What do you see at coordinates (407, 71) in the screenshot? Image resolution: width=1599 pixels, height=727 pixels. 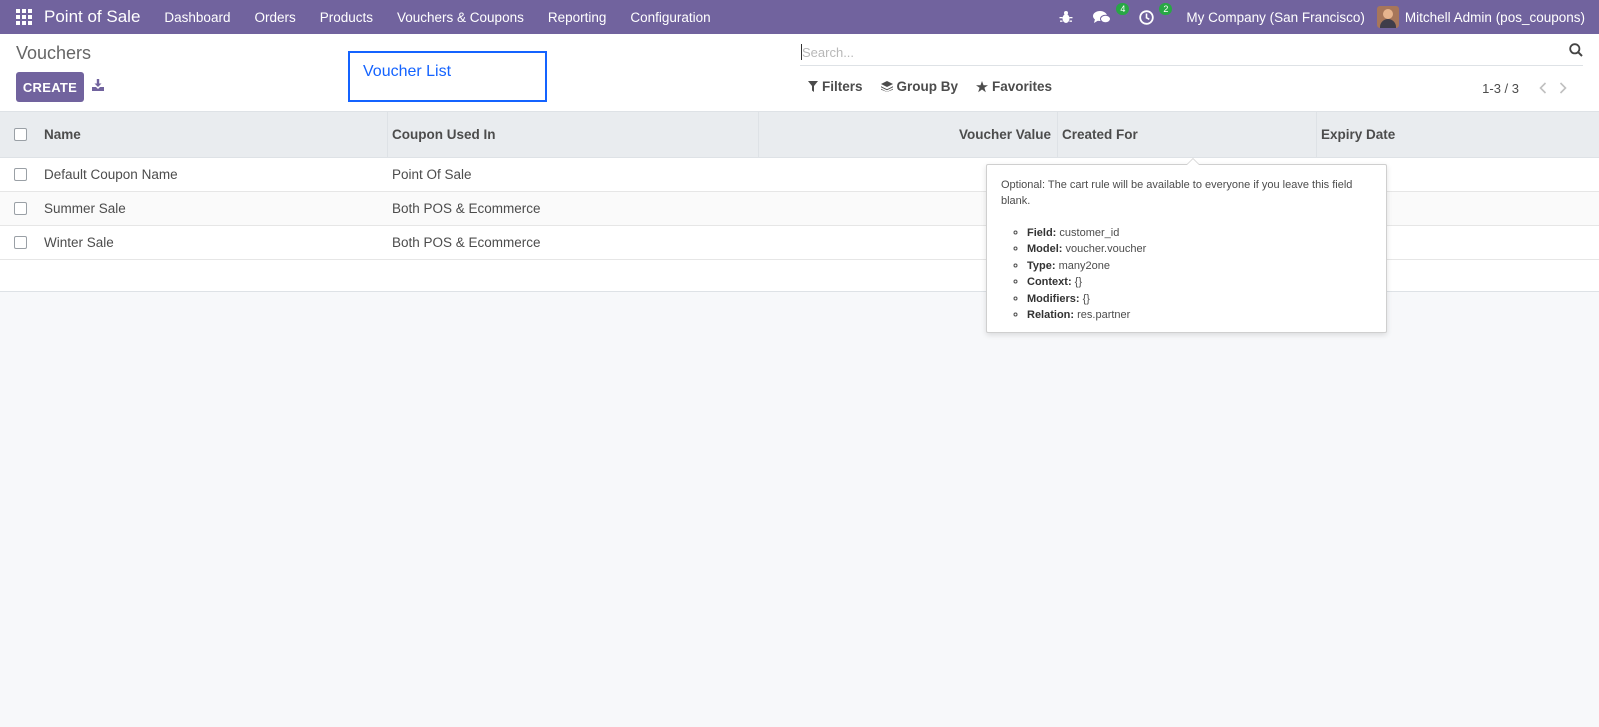 I see `annotation-label: Voucher List` at bounding box center [407, 71].